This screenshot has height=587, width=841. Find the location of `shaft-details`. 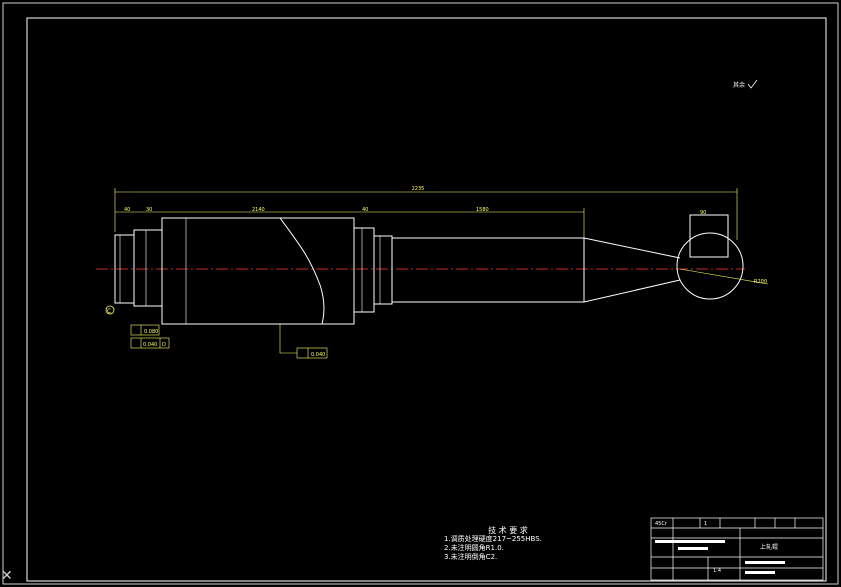

shaft-details is located at coordinates (250, 271).